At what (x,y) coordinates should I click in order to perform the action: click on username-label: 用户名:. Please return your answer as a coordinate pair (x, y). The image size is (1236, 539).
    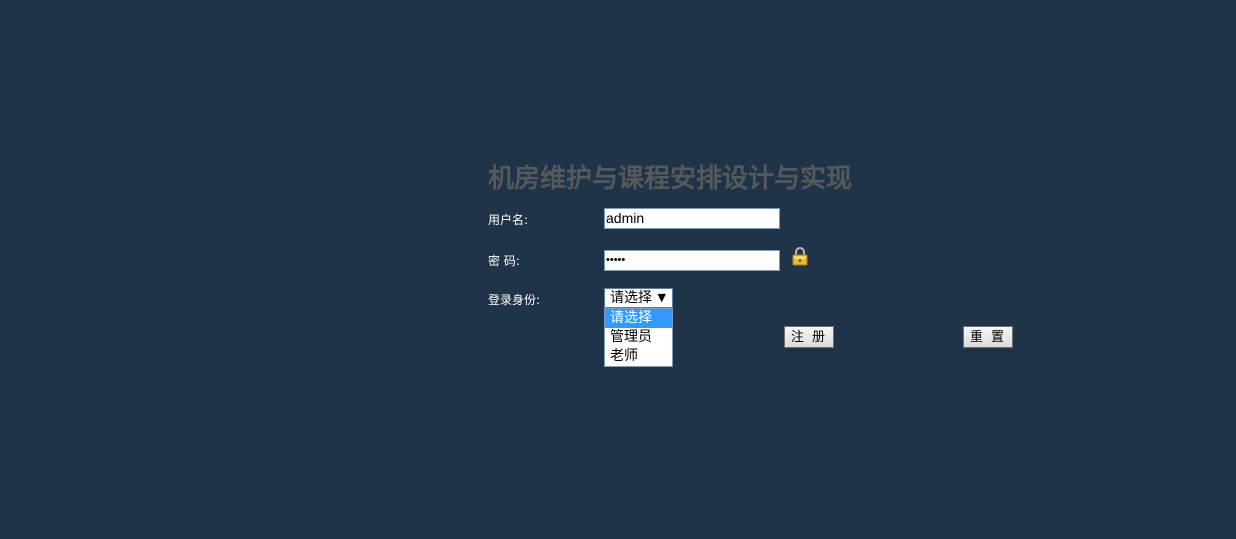
    Looking at the image, I should click on (508, 220).